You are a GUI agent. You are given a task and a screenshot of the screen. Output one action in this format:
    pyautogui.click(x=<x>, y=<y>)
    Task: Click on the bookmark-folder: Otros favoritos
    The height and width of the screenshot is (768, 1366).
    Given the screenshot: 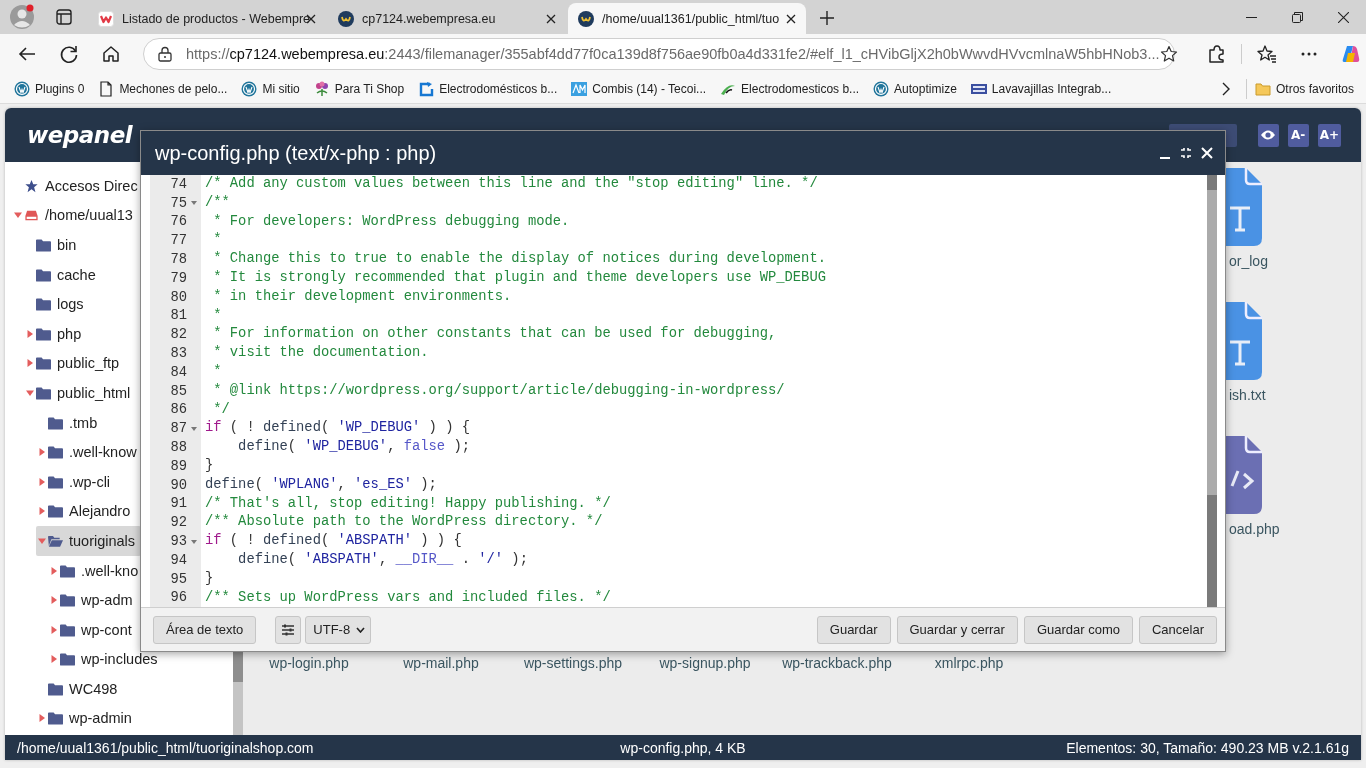 What is the action you would take?
    pyautogui.click(x=1304, y=88)
    